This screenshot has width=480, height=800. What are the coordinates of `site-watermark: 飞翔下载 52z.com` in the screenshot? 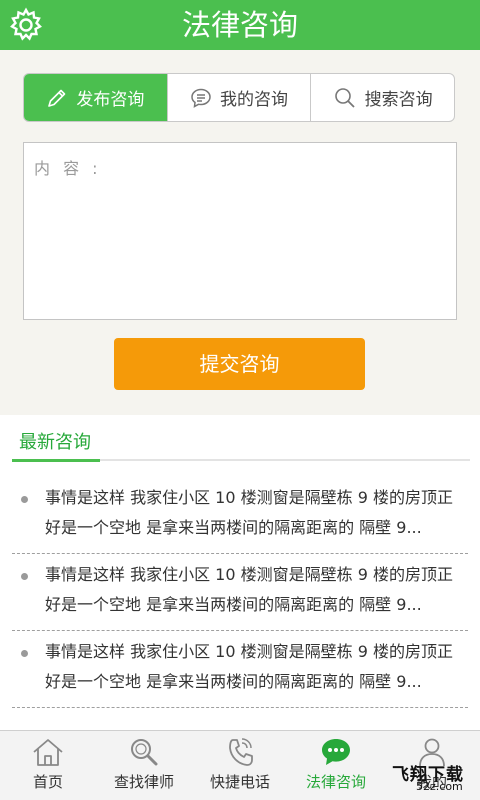 It's located at (432, 779).